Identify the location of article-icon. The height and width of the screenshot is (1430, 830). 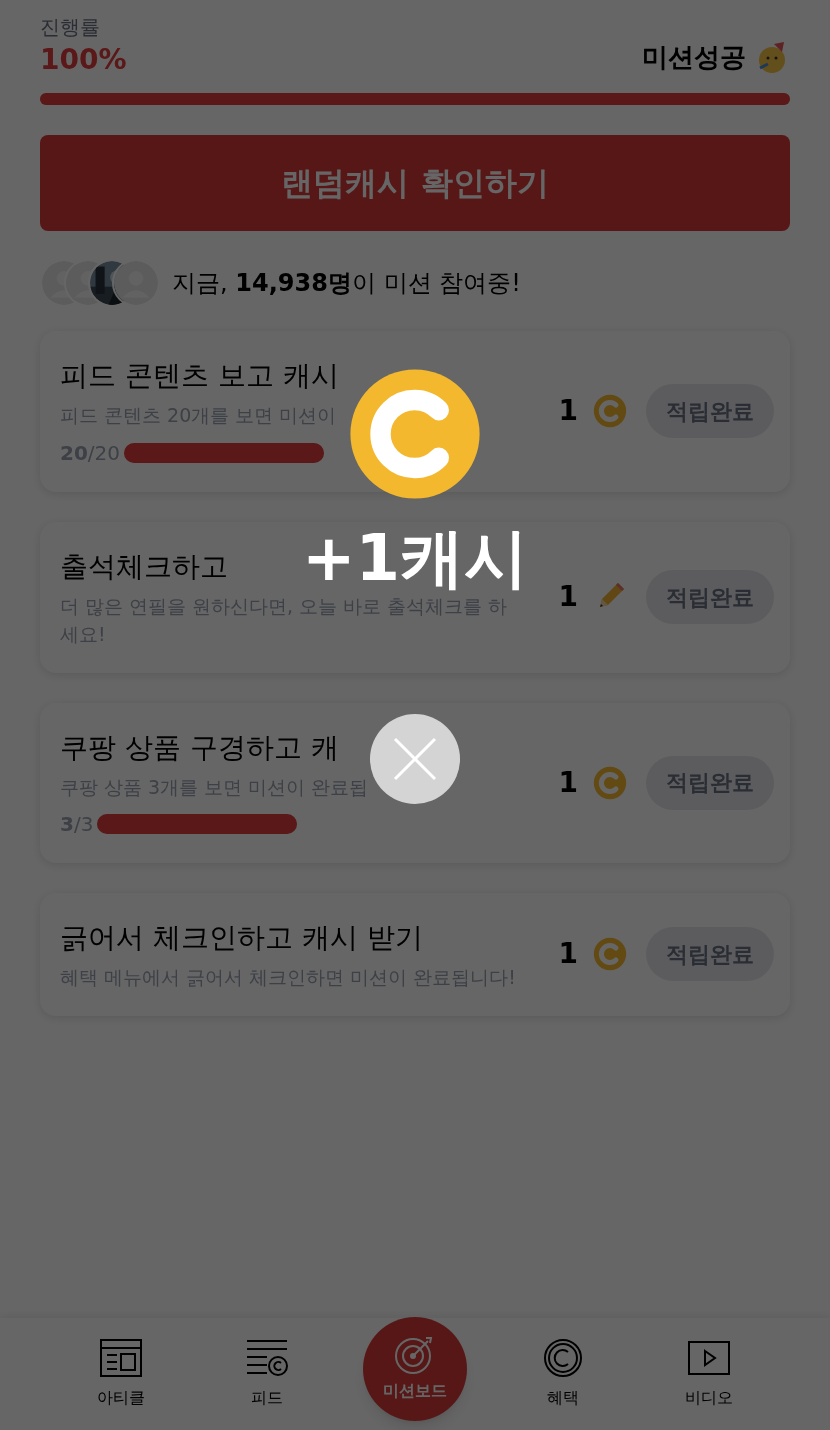
(121, 1358).